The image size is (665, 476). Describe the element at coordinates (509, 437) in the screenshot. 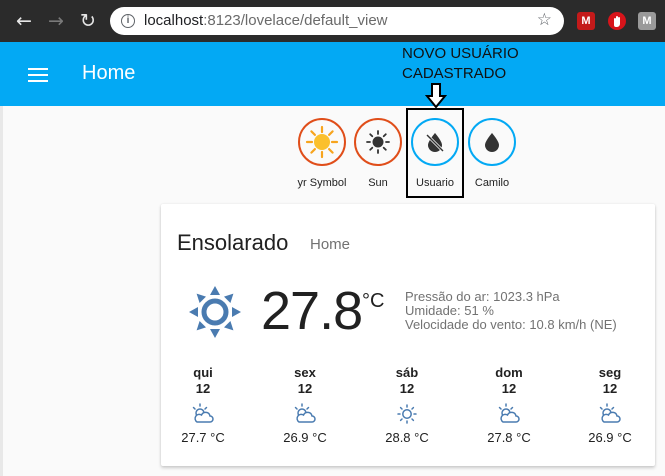

I see `forecast-temperature: 27.8 °C` at that location.